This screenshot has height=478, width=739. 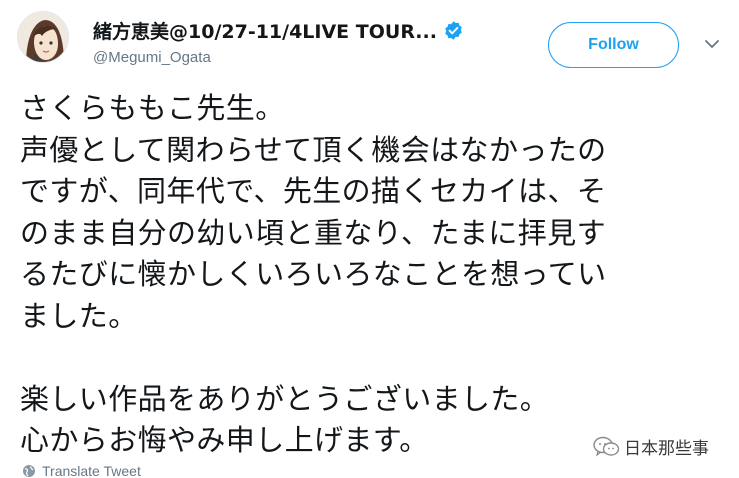 I want to click on watermark: 日本那些事, so click(x=650, y=446).